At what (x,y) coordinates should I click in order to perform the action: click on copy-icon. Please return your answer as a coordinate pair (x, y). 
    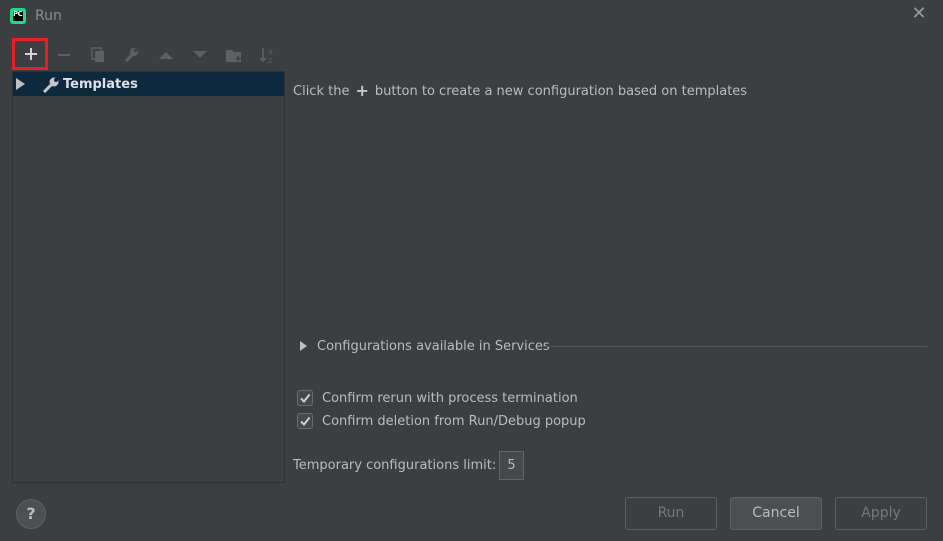
    Looking at the image, I should click on (97, 54).